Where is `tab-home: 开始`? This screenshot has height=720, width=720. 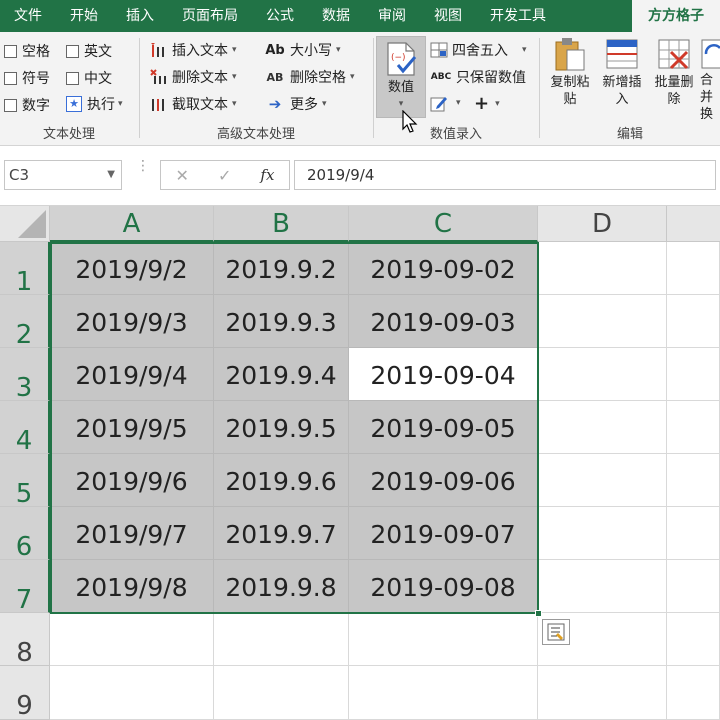
tab-home: 开始 is located at coordinates (84, 16).